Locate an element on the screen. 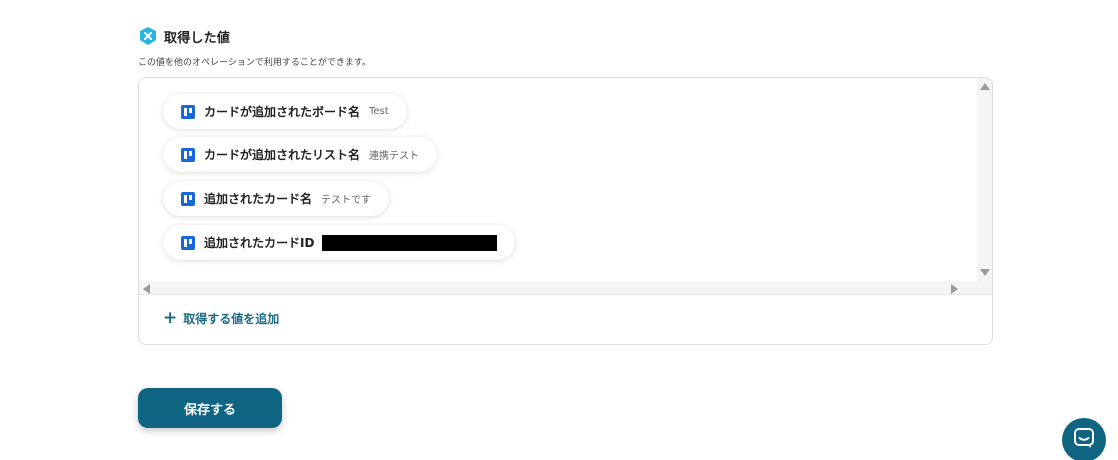 Image resolution: width=1118 pixels, height=460 pixels. save-button: 保存する is located at coordinates (210, 408).